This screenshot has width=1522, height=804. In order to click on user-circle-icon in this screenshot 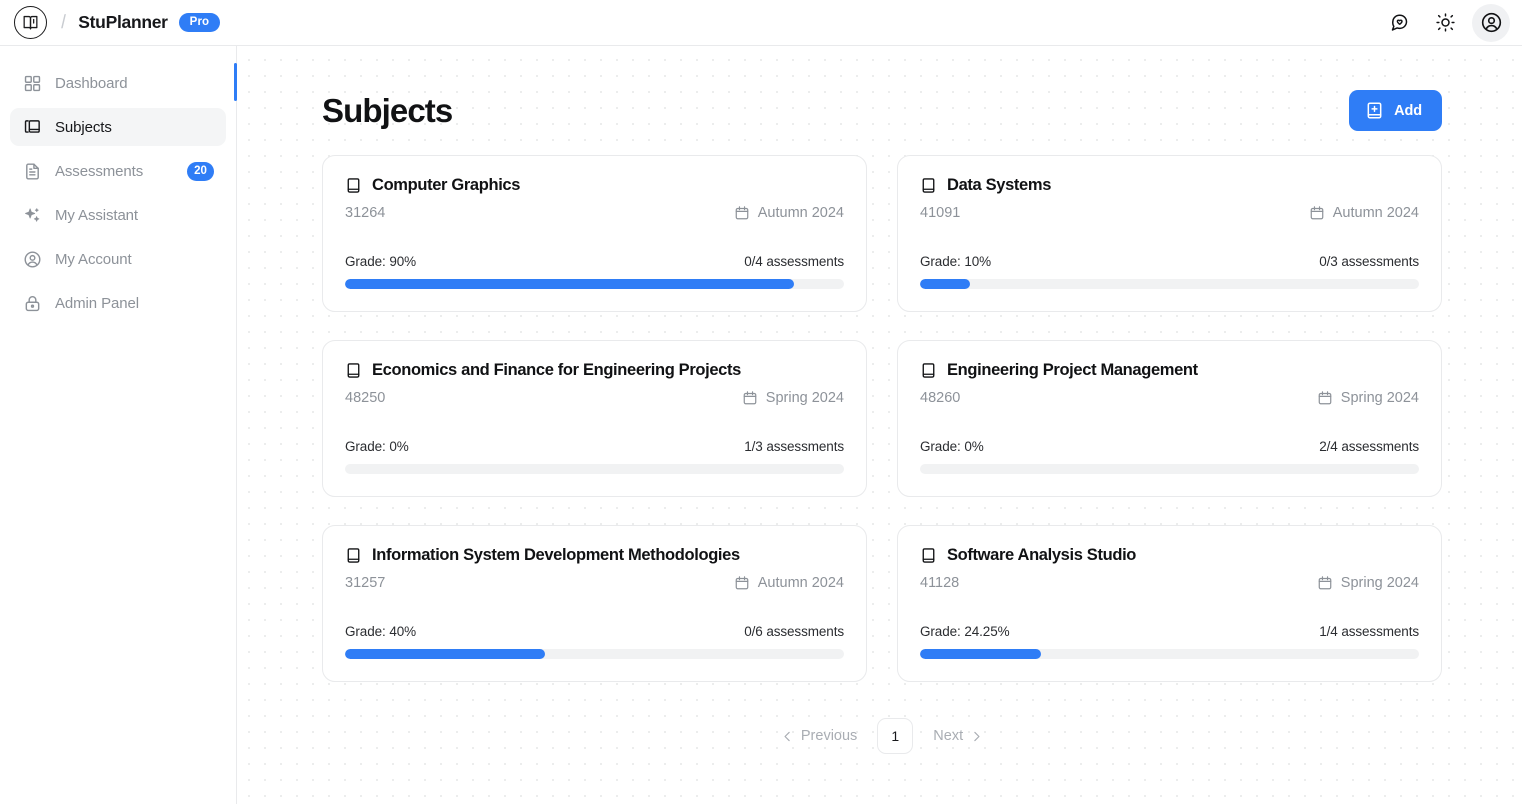, I will do `click(1491, 22)`.